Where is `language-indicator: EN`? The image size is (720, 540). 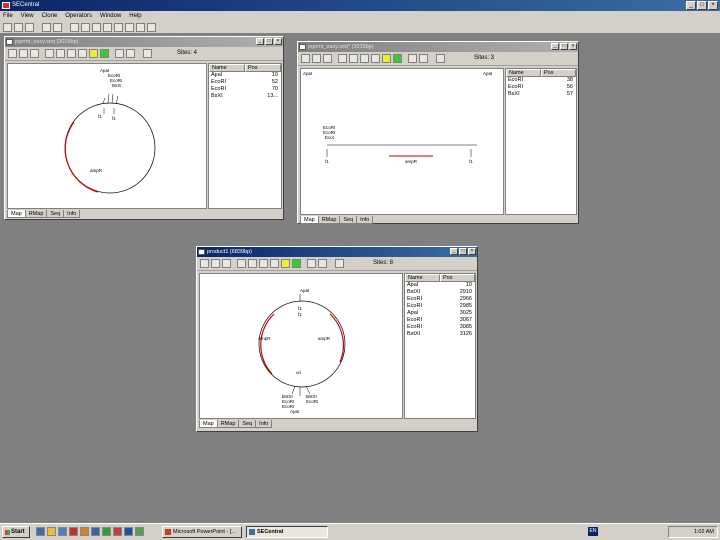 language-indicator: EN is located at coordinates (593, 531).